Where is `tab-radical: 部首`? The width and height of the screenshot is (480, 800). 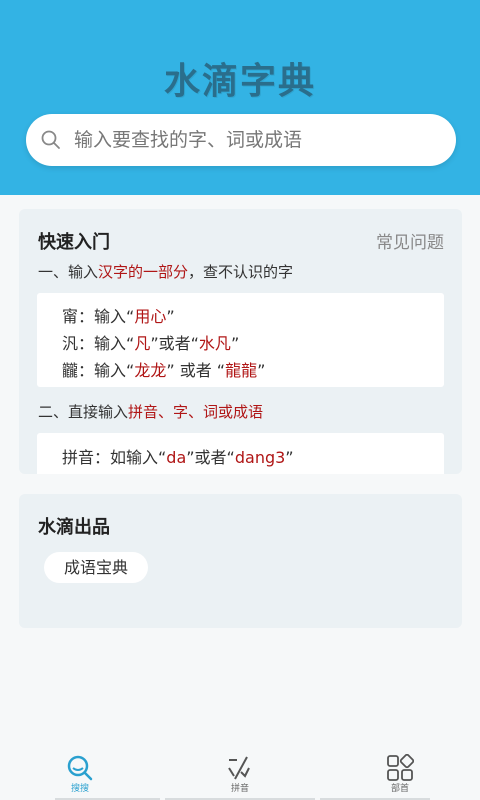
tab-radical: 部首 is located at coordinates (400, 774).